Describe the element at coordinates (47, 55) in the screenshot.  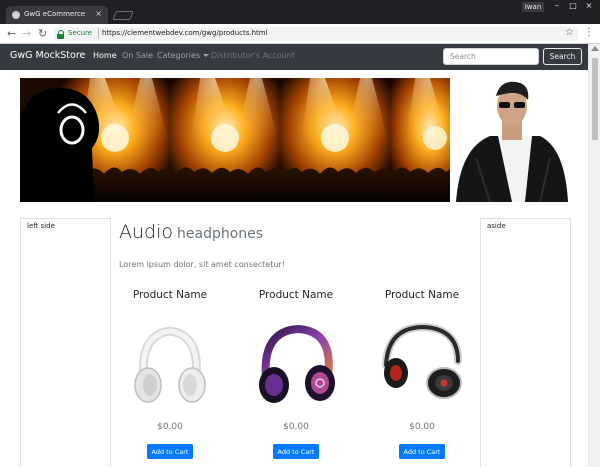
I see `brand-logo: GwG MockStore` at that location.